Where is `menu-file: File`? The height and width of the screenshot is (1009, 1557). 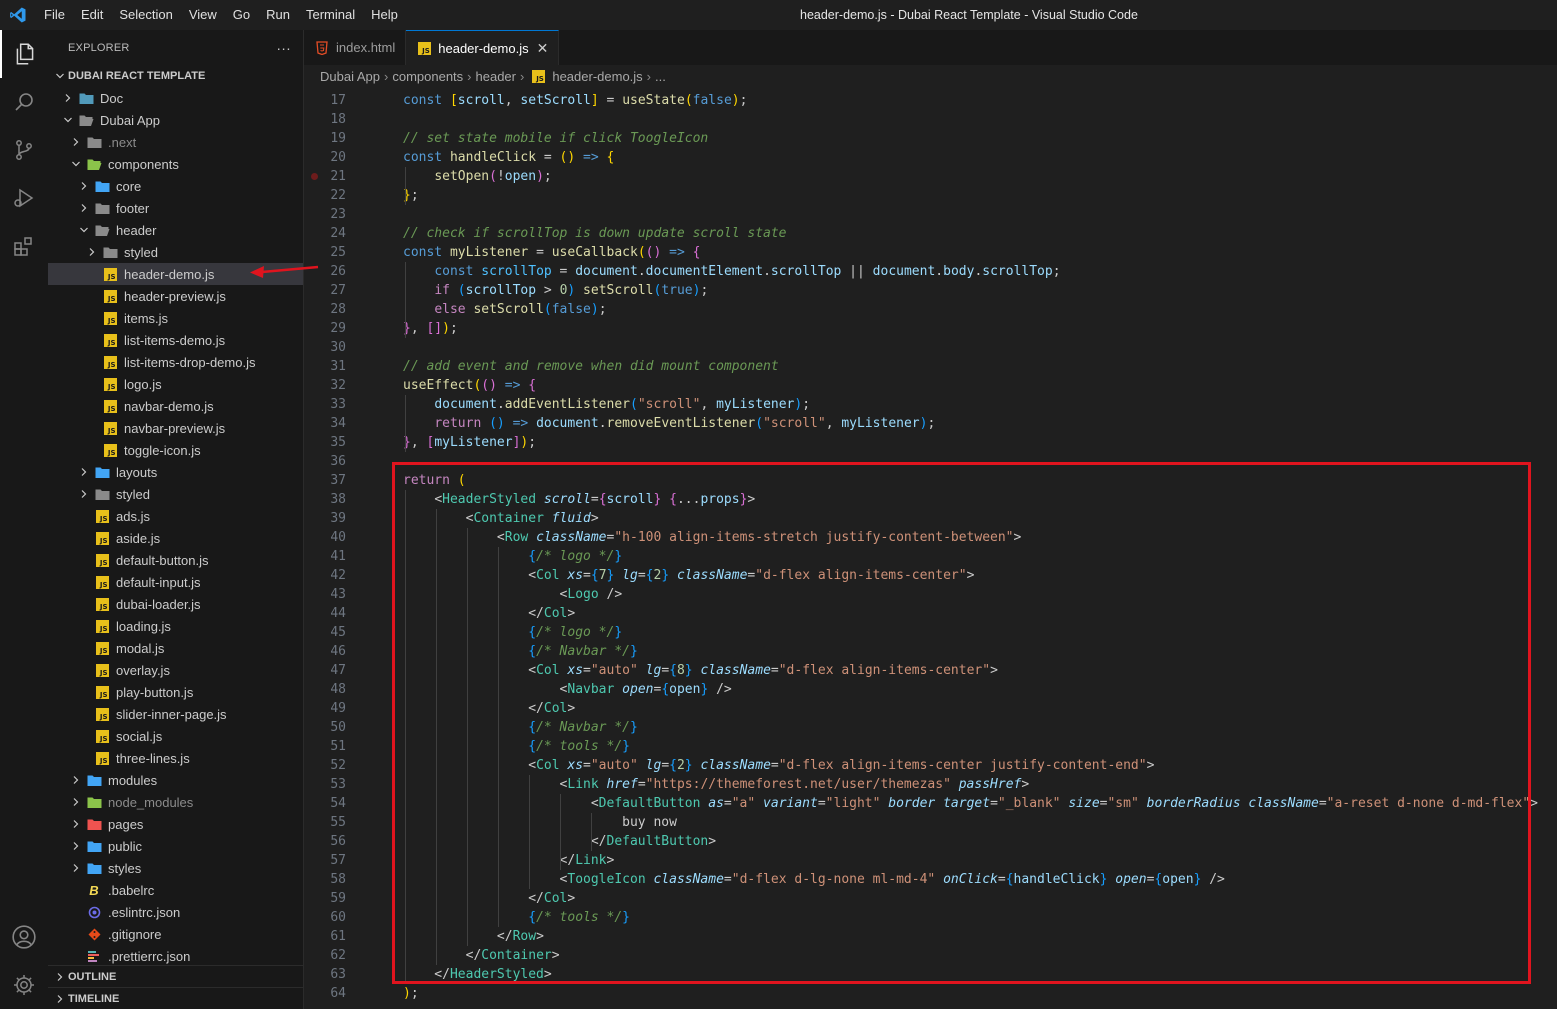 menu-file: File is located at coordinates (54, 15).